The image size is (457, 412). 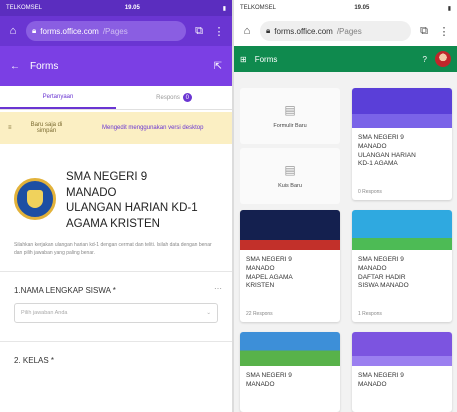 What do you see at coordinates (260, 286) in the screenshot?
I see `form-card-line: KRISTEN` at bounding box center [260, 286].